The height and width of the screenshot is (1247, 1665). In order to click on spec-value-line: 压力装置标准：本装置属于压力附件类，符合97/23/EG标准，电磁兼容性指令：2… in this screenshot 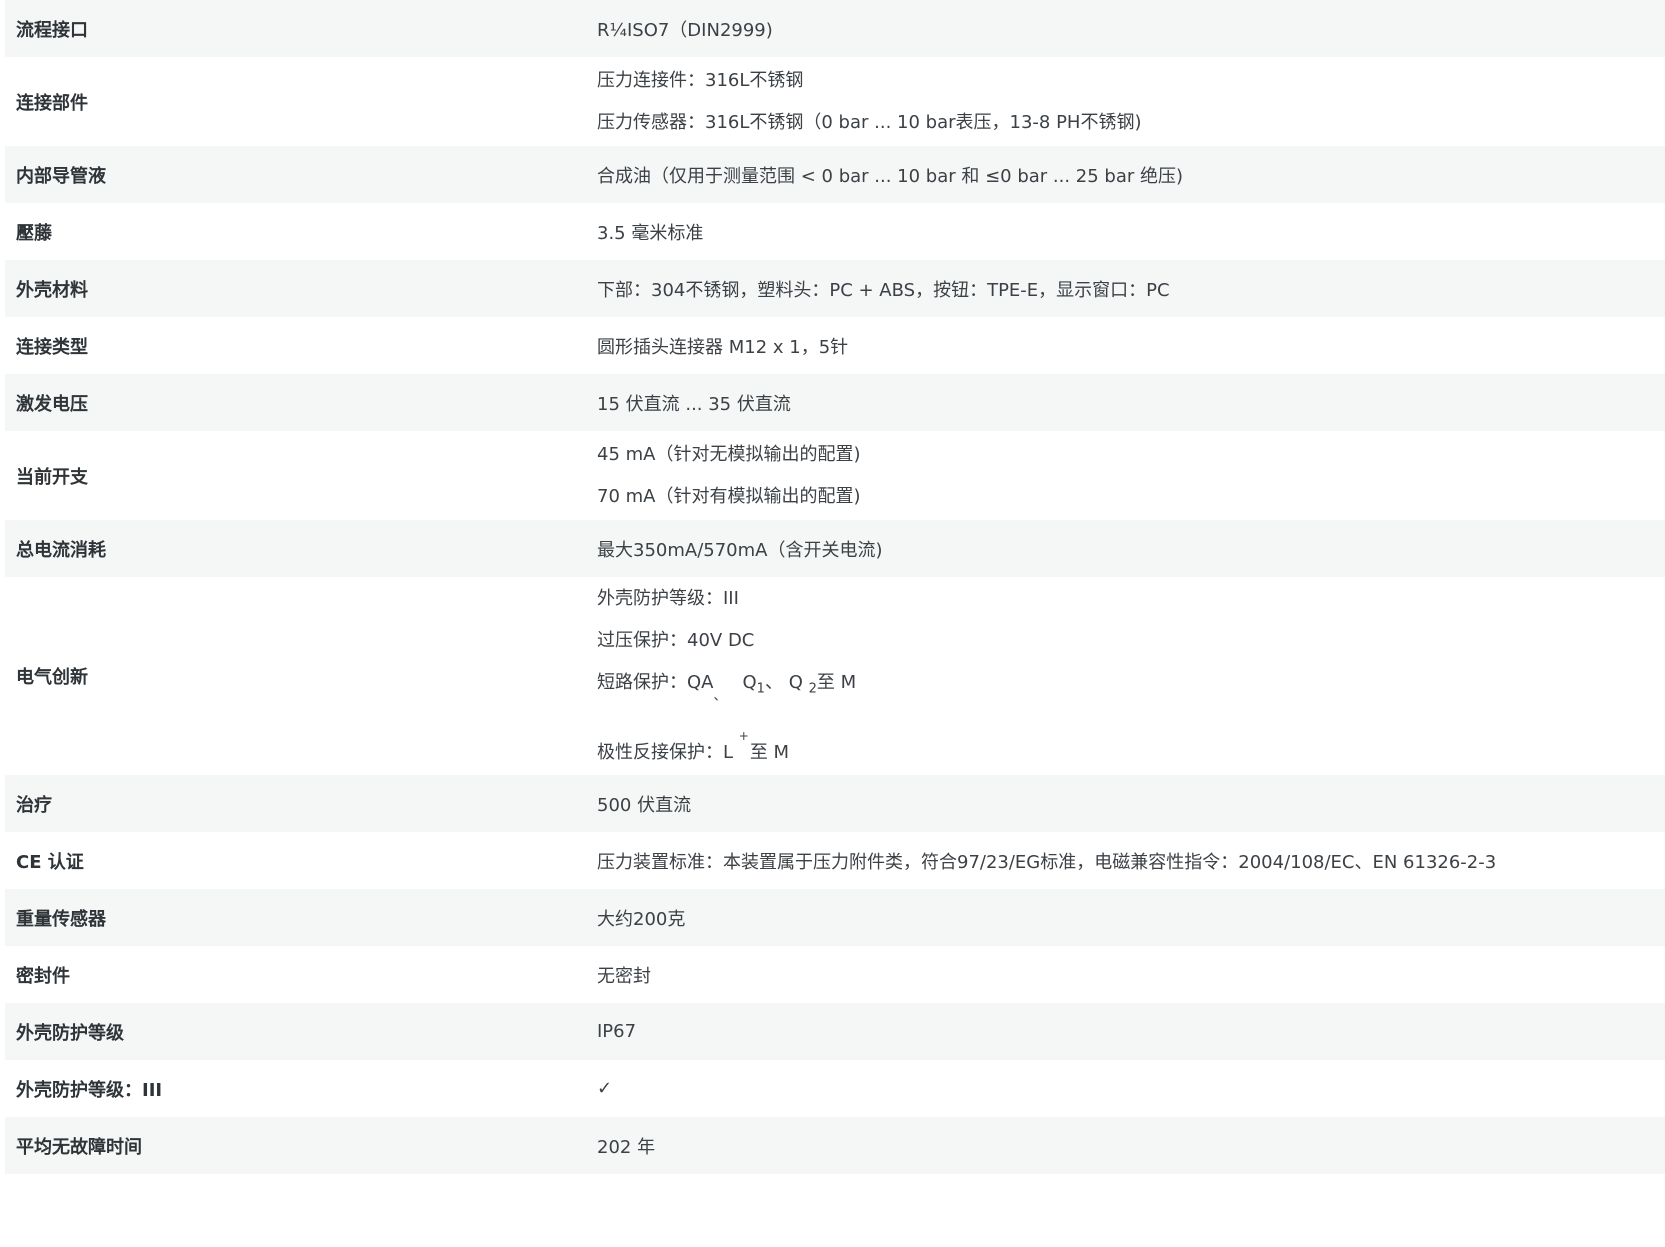, I will do `click(1047, 862)`.